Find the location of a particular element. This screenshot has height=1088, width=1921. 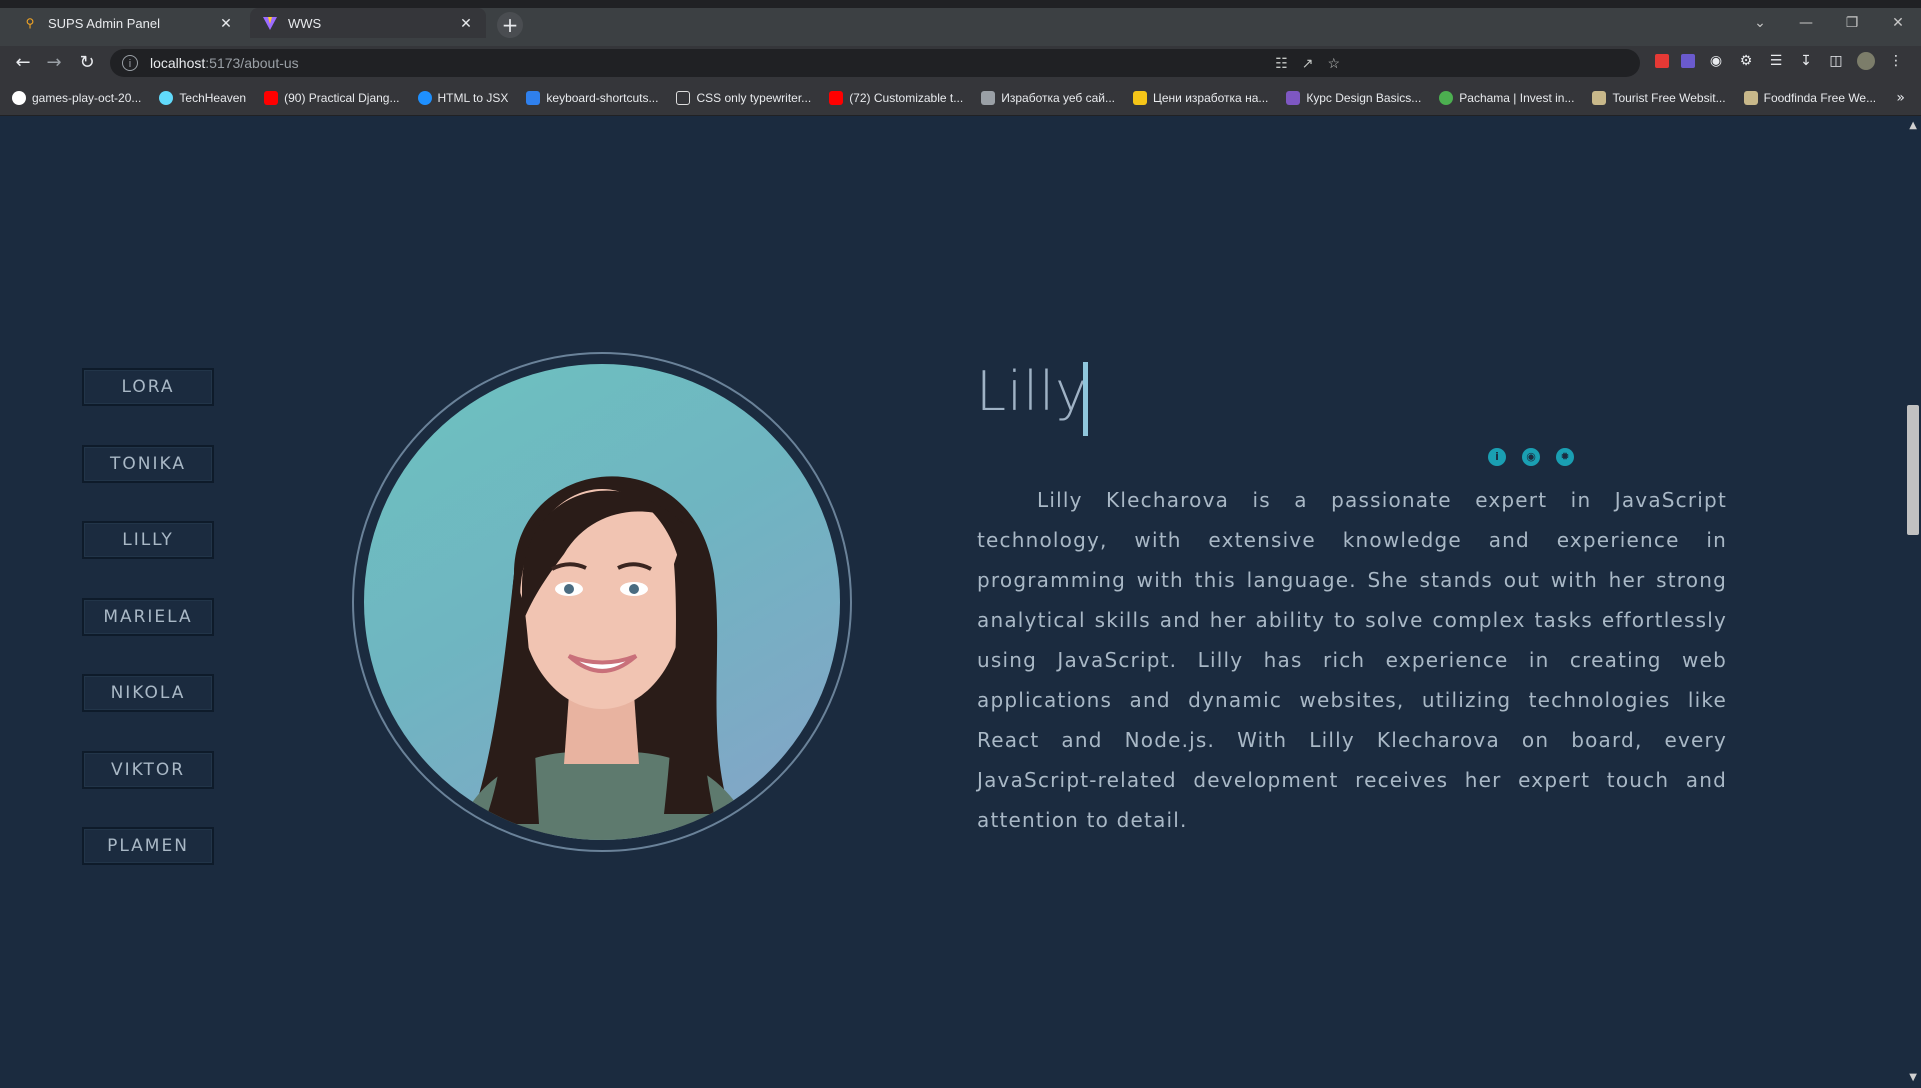

extension-purple-icon is located at coordinates (1688, 61).